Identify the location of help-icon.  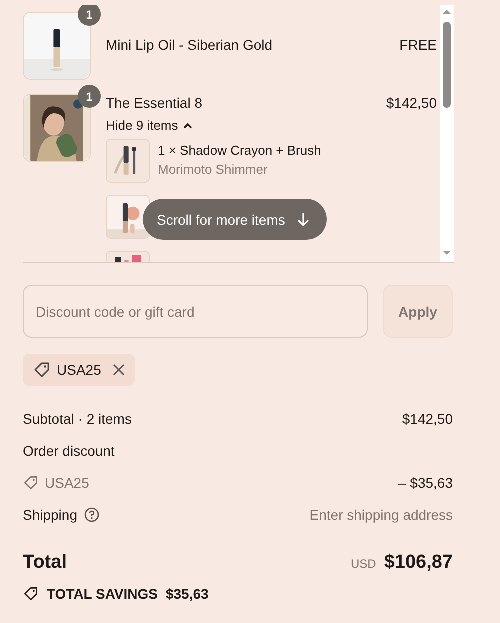
(92, 515).